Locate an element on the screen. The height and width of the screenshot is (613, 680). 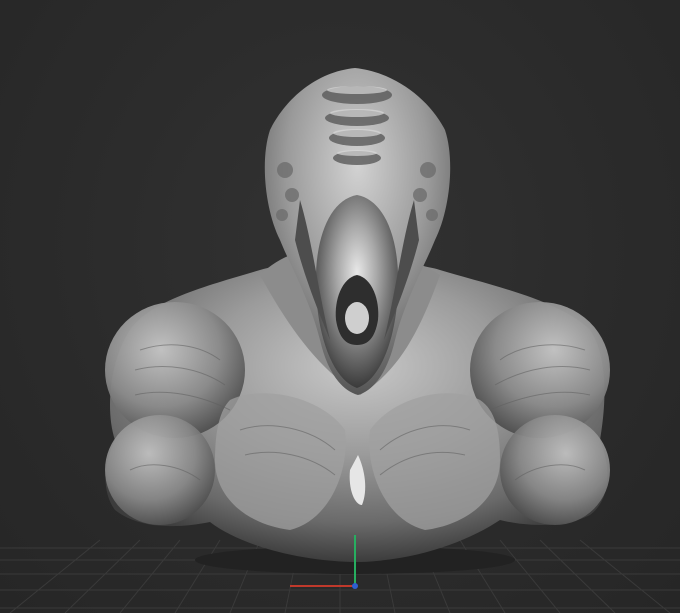
z-axis-point is located at coordinates (355, 586).